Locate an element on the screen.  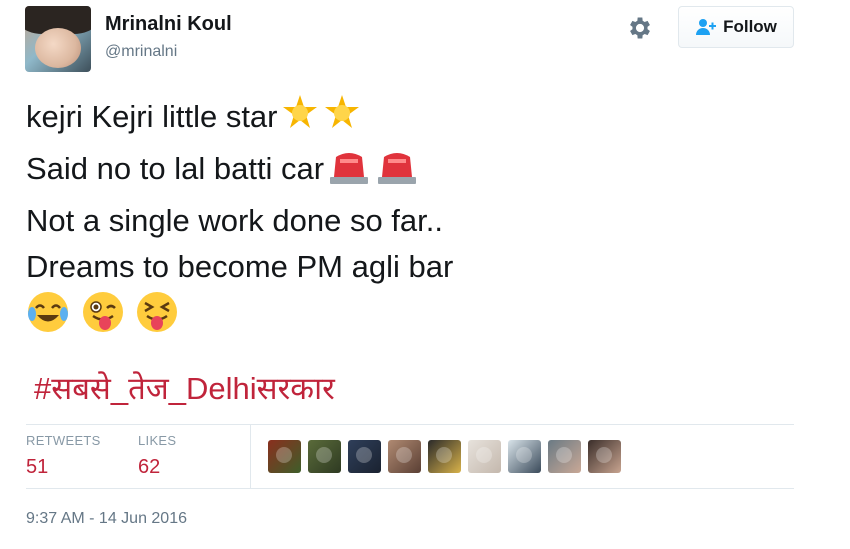
likes-stat: LIKES 62 is located at coordinates (157, 456).